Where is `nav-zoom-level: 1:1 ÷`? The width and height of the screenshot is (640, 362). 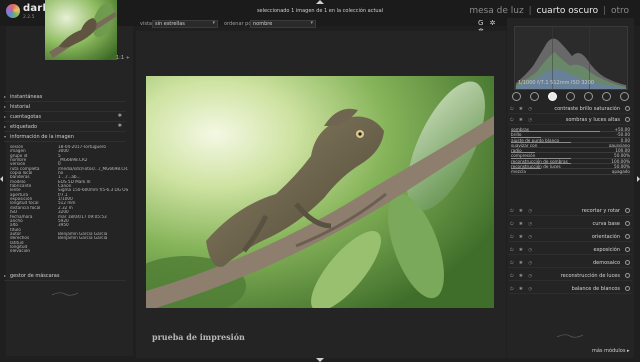 nav-zoom-level: 1:1 ÷ is located at coordinates (123, 58).